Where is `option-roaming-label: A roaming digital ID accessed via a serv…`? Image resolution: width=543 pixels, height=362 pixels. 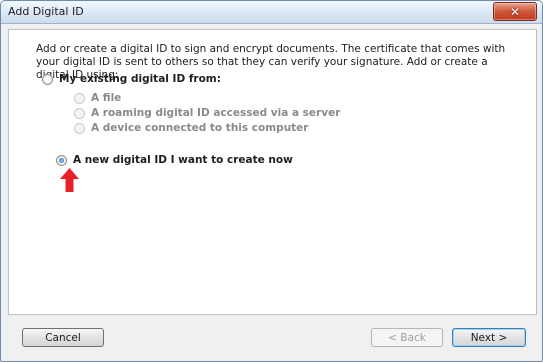
option-roaming-label: A roaming digital ID accessed via a serv… is located at coordinates (216, 113).